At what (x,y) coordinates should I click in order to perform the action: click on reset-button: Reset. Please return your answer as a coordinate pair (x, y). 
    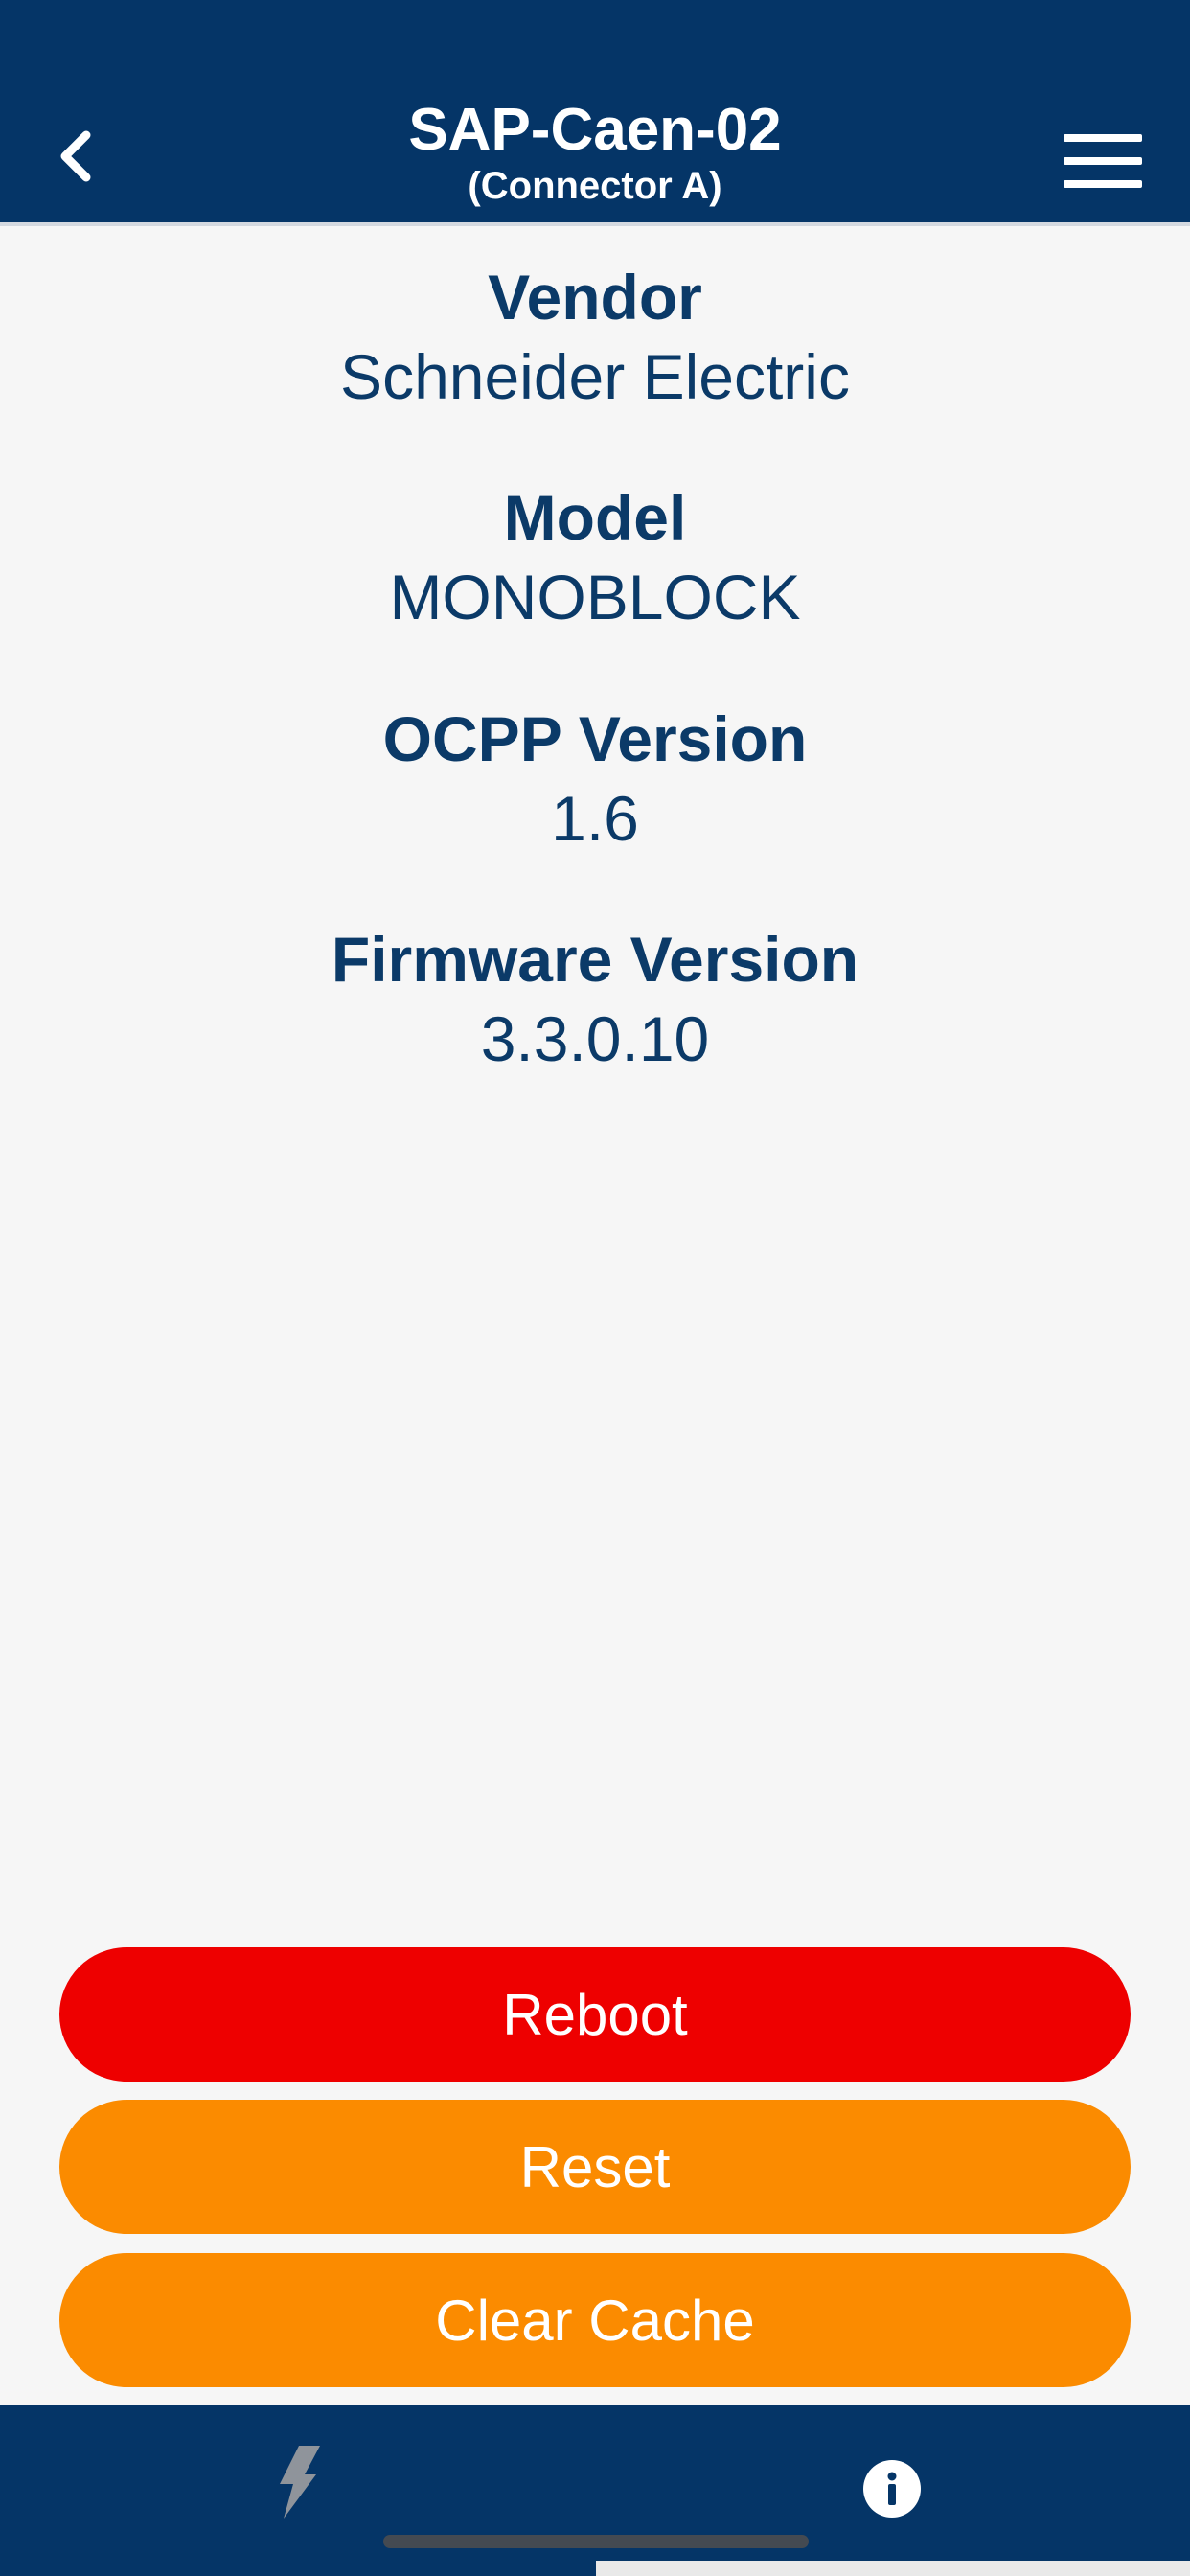
    Looking at the image, I should click on (595, 2167).